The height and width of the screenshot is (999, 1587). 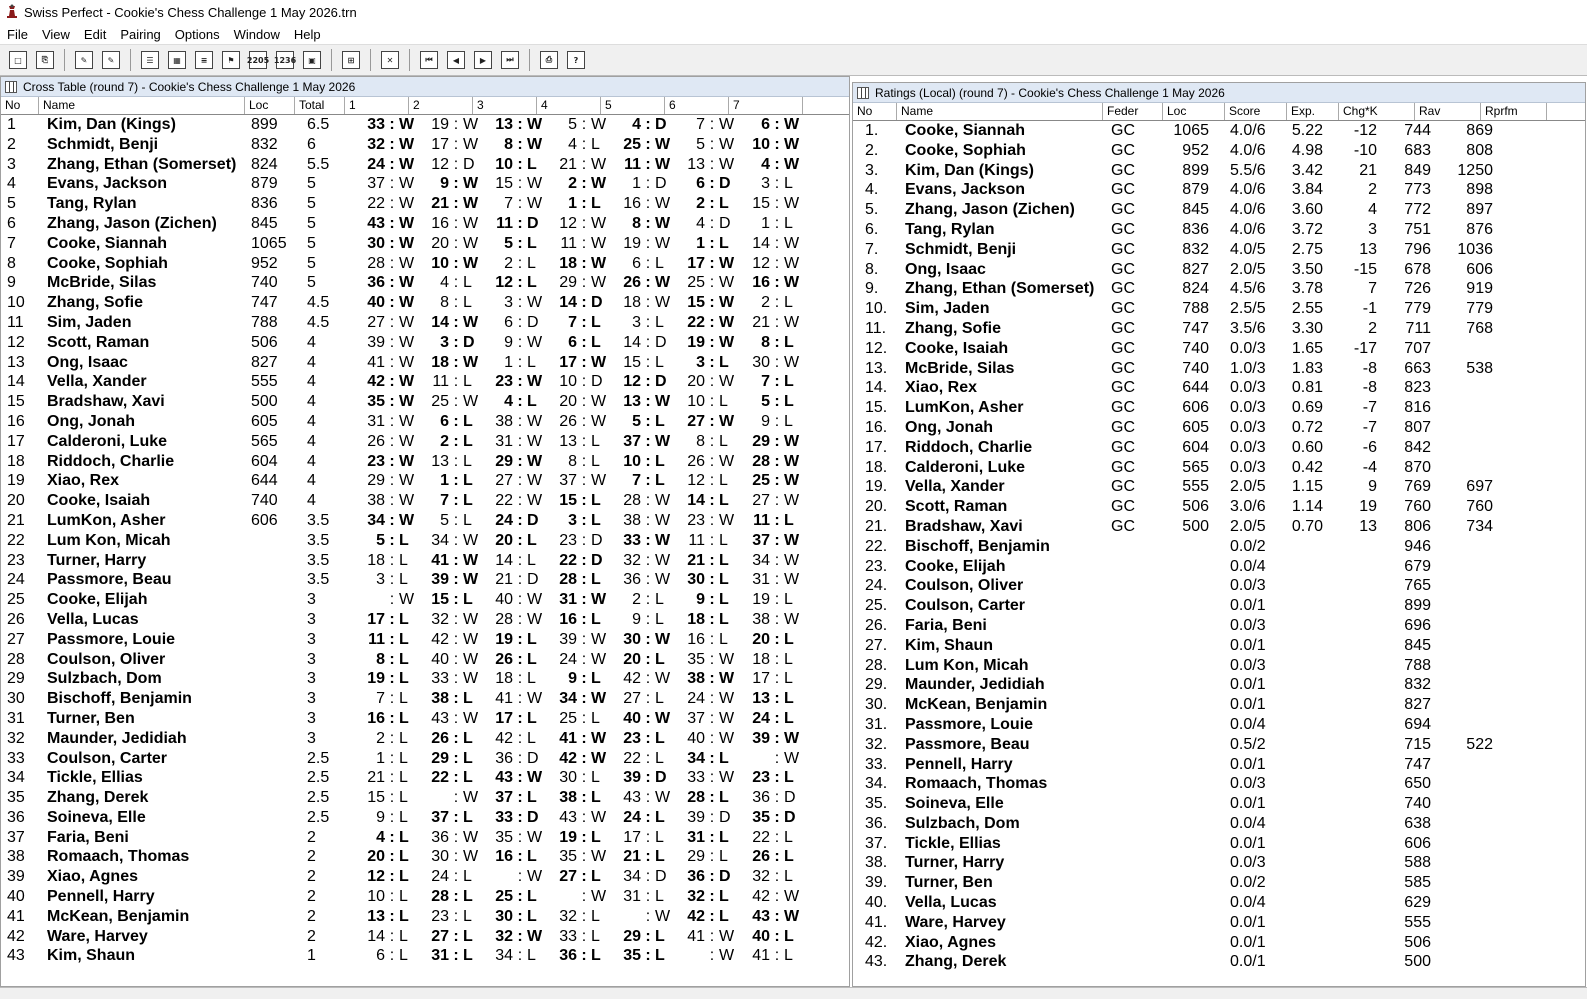 What do you see at coordinates (441, 105) in the screenshot?
I see `cross-header-2: 2` at bounding box center [441, 105].